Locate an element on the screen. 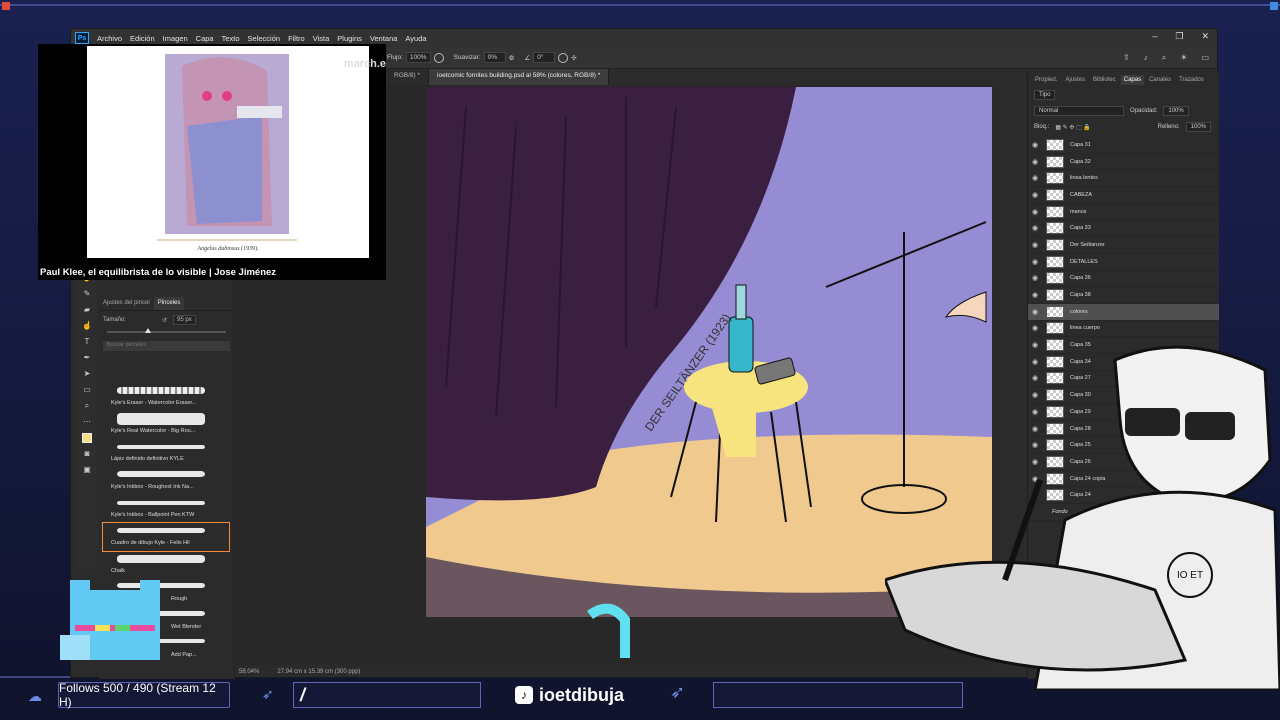 The image size is (1280, 720). workspace-icon: ▭ is located at coordinates (1205, 58).